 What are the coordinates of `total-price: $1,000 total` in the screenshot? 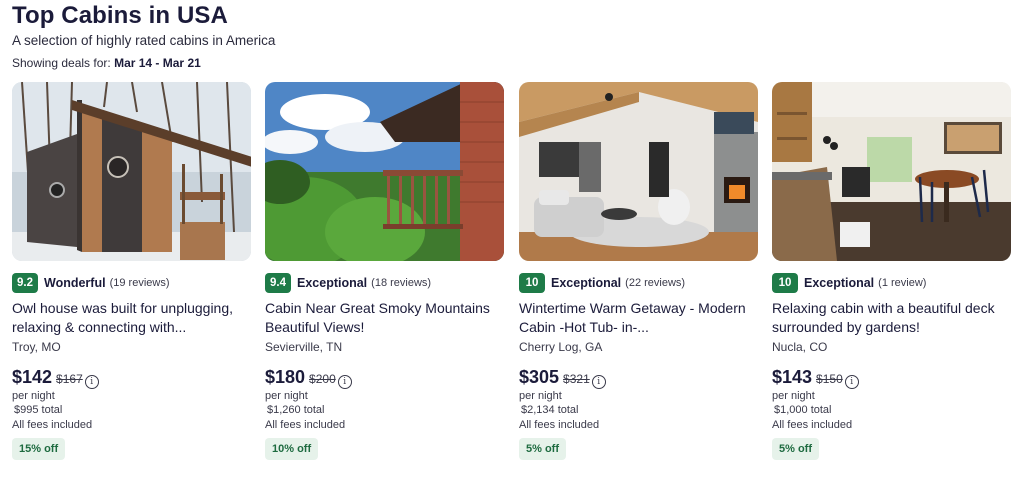 It's located at (803, 410).